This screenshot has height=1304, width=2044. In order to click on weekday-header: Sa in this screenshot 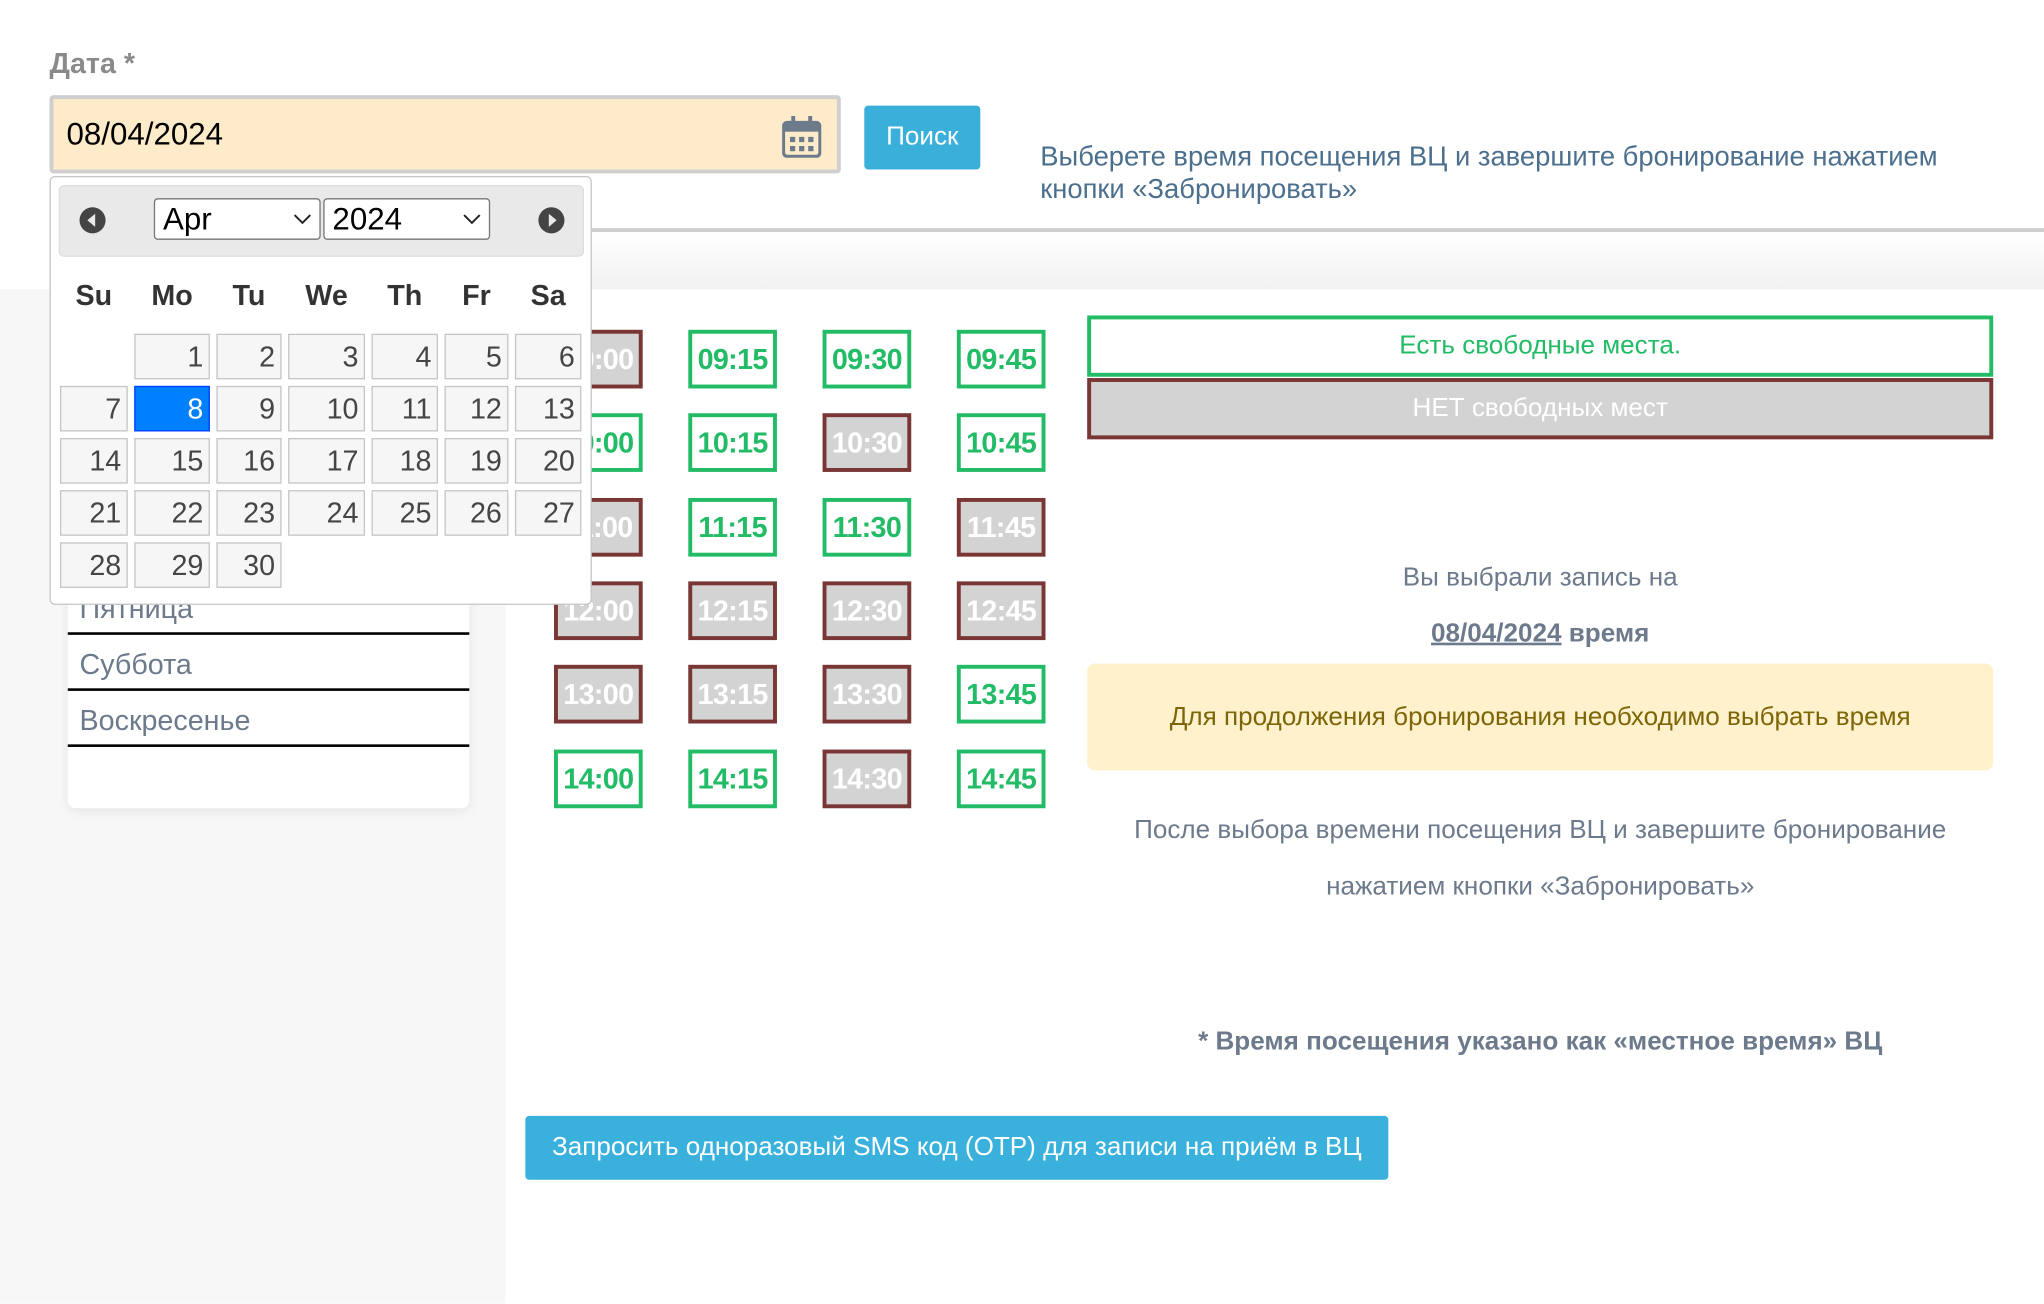, I will do `click(548, 295)`.